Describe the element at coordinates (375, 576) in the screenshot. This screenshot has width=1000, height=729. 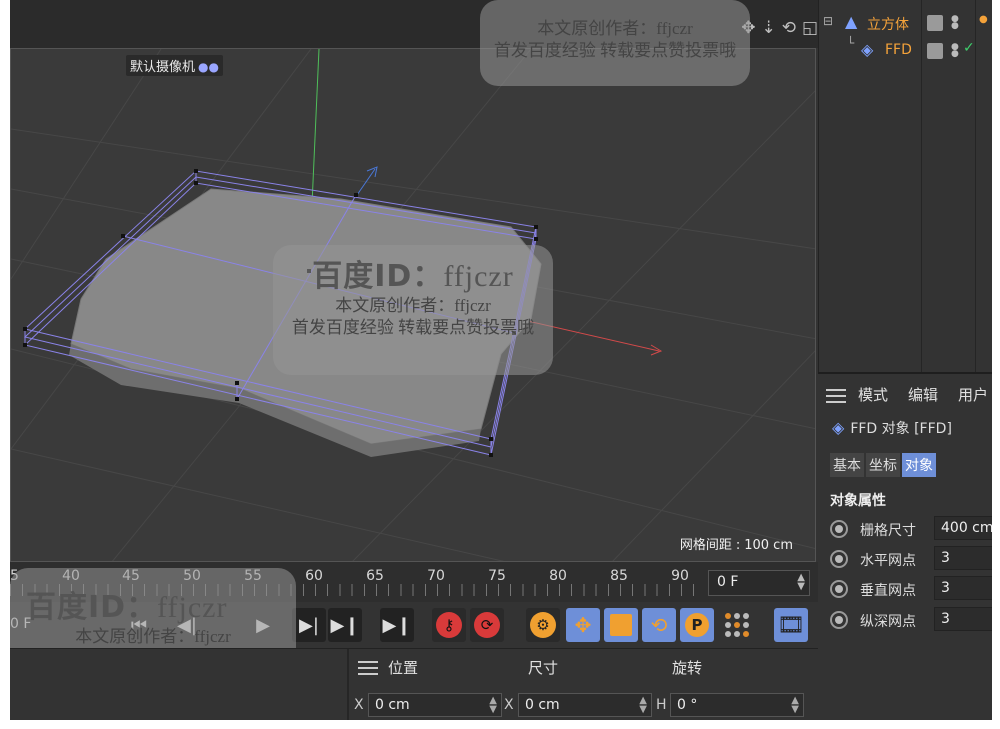
I see `timeline-tick-label: 65` at that location.